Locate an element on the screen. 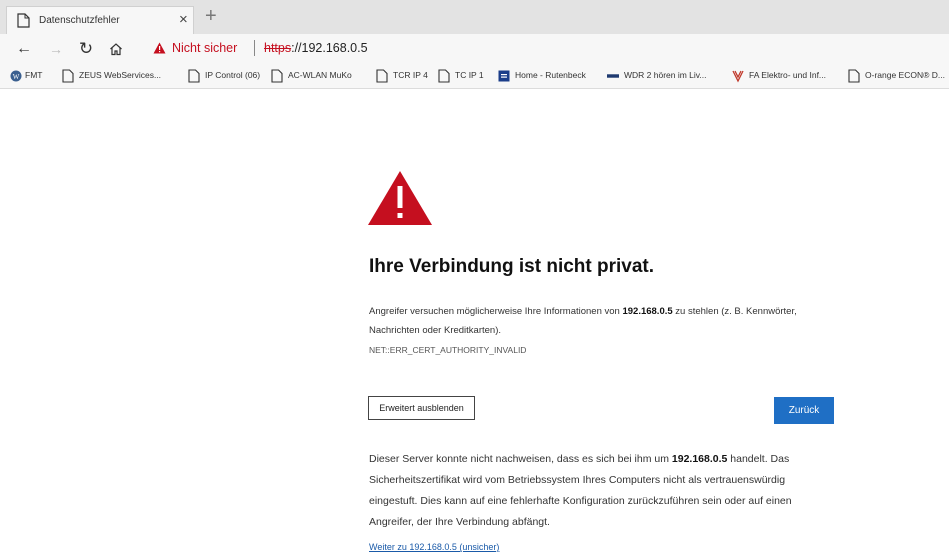  url-text: https://192.168.0.5 is located at coordinates (316, 48).